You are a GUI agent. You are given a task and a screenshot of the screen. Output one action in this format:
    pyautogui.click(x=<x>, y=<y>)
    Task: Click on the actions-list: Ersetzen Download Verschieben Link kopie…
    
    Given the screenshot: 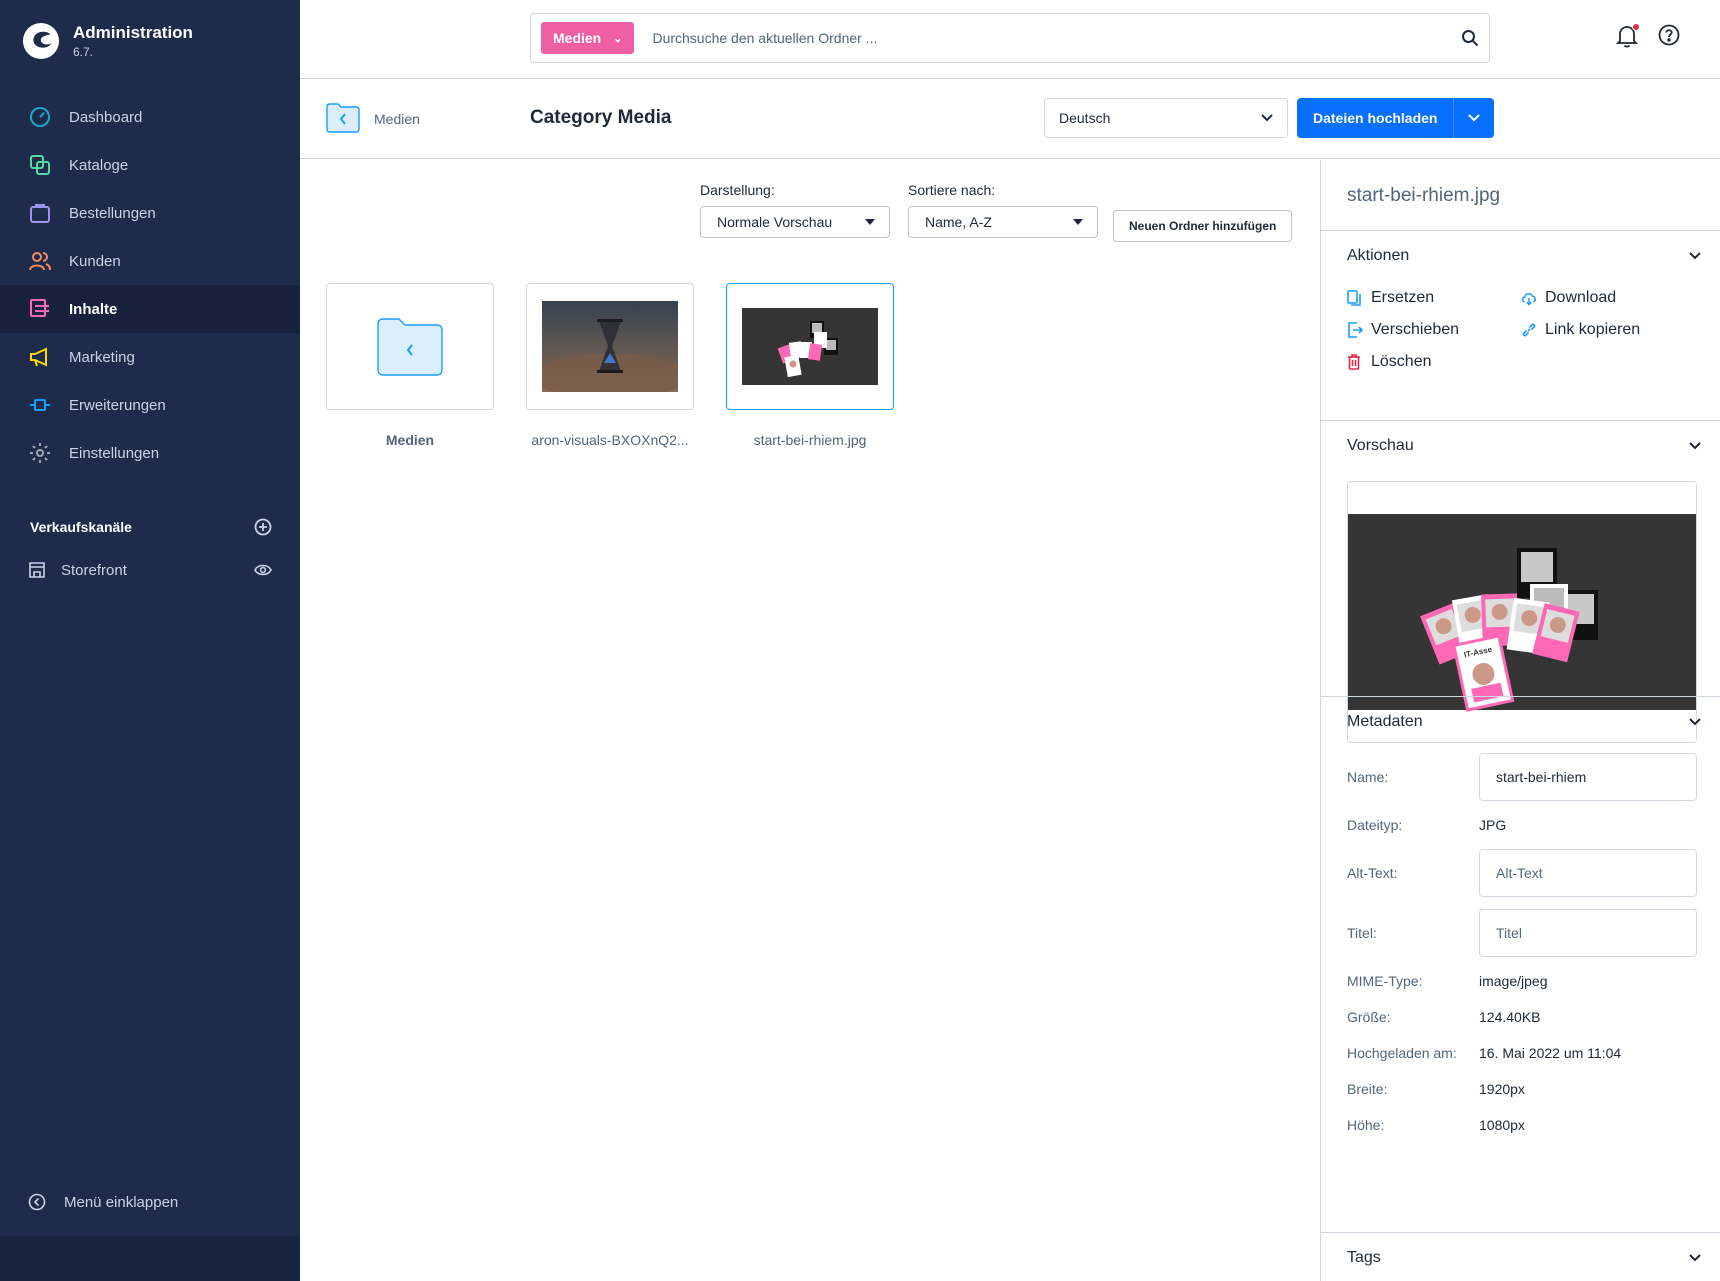 What is the action you would take?
    pyautogui.click(x=1517, y=330)
    